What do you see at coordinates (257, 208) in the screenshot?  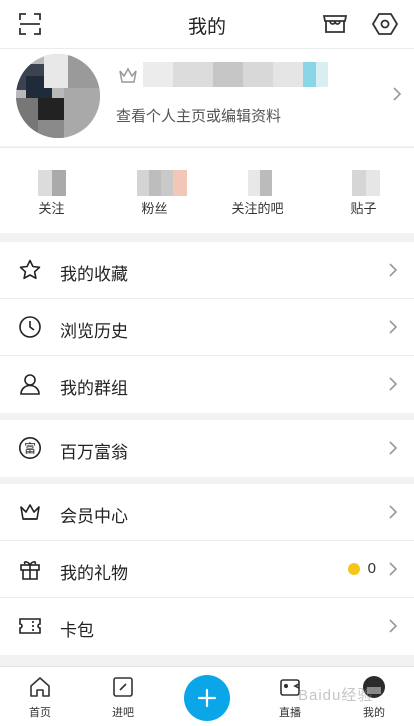 I see `stat-label: 关注的吧` at bounding box center [257, 208].